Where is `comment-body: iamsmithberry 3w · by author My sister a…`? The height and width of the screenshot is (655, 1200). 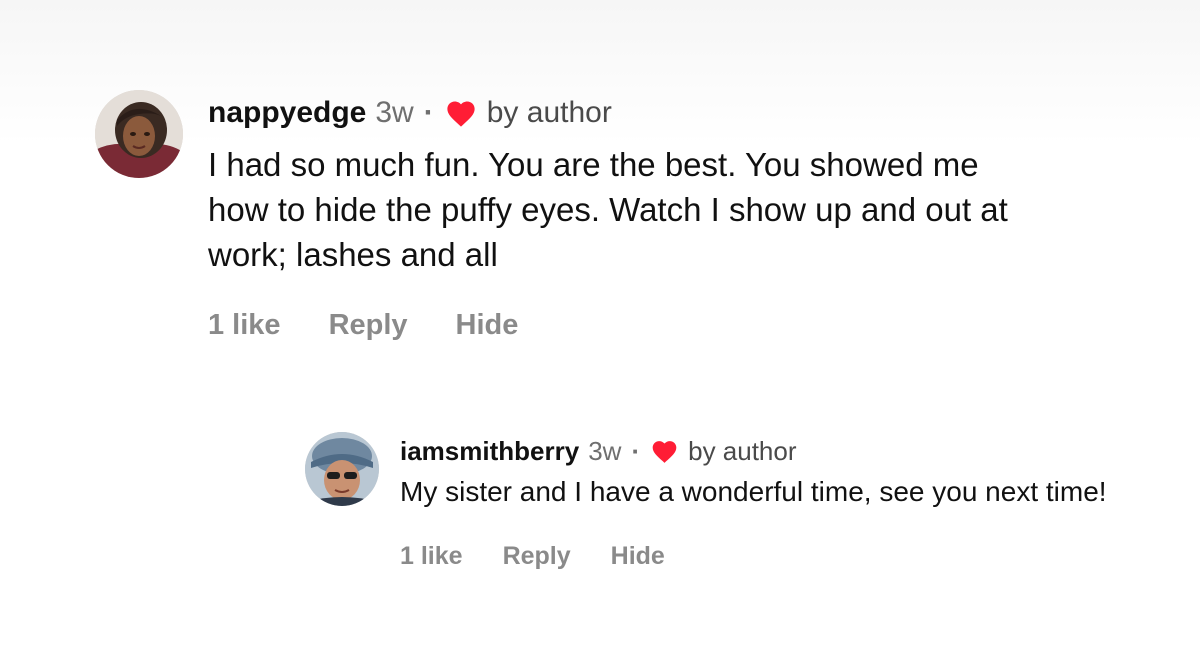
comment-body: iamsmithberry 3w · by author My sister a… is located at coordinates (780, 502).